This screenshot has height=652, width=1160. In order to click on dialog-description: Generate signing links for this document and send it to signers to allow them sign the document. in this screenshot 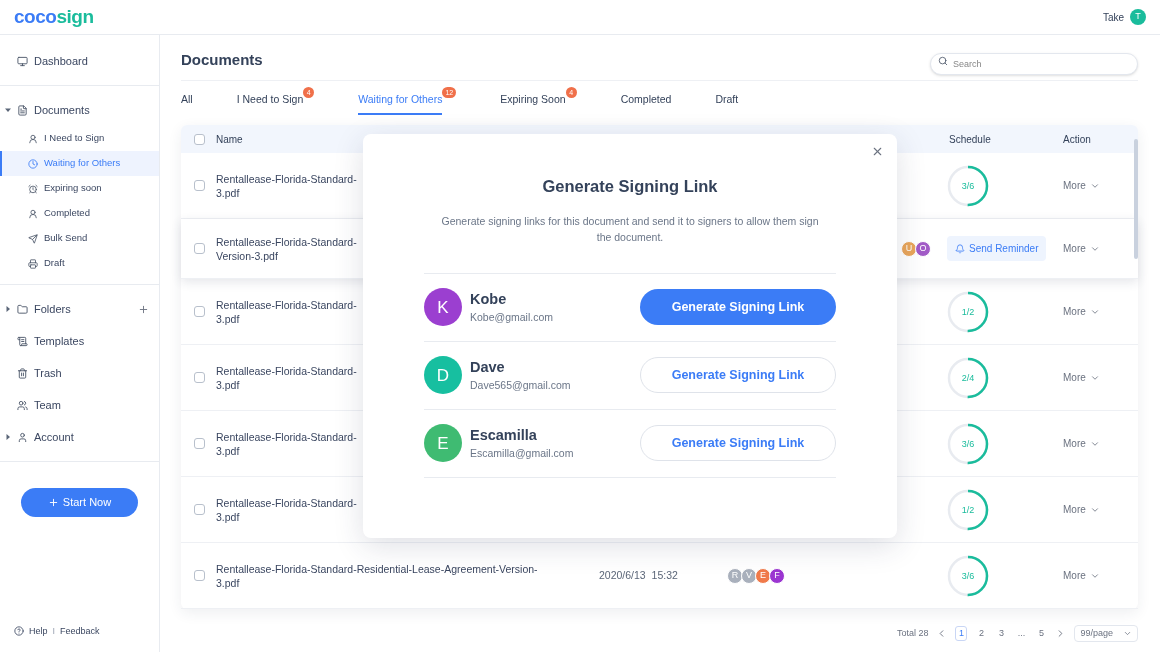, I will do `click(630, 229)`.